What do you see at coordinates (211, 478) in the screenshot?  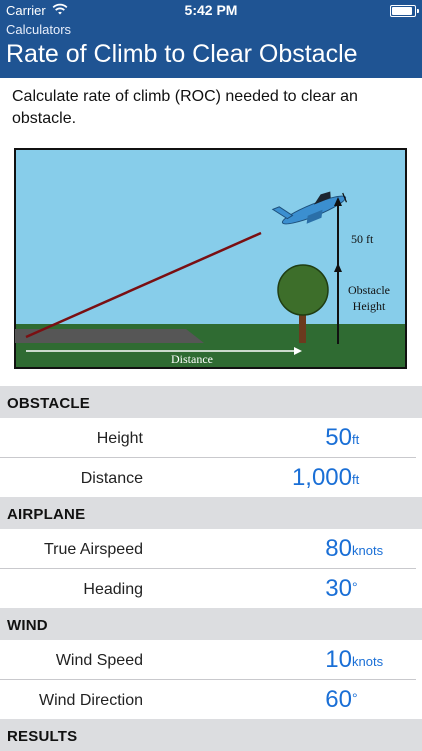 I see `row-obstacle-distance: Distance 1,000 ft` at bounding box center [211, 478].